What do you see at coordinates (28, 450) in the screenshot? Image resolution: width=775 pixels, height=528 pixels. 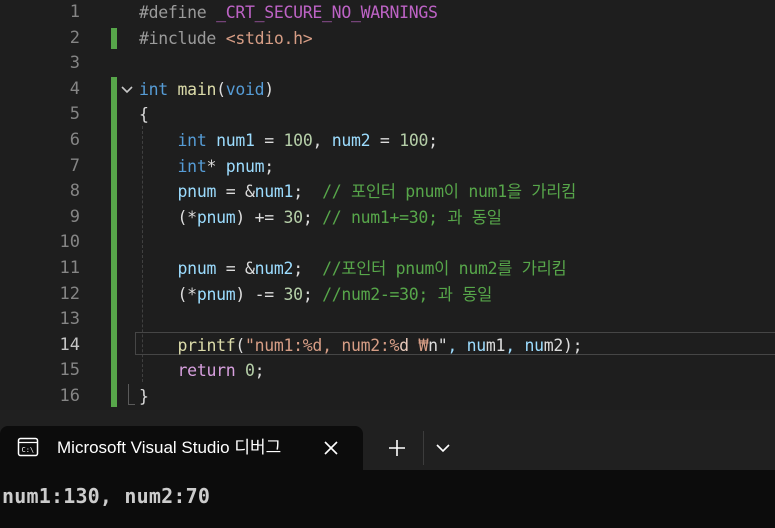 I see `svg-text: C:\` at bounding box center [28, 450].